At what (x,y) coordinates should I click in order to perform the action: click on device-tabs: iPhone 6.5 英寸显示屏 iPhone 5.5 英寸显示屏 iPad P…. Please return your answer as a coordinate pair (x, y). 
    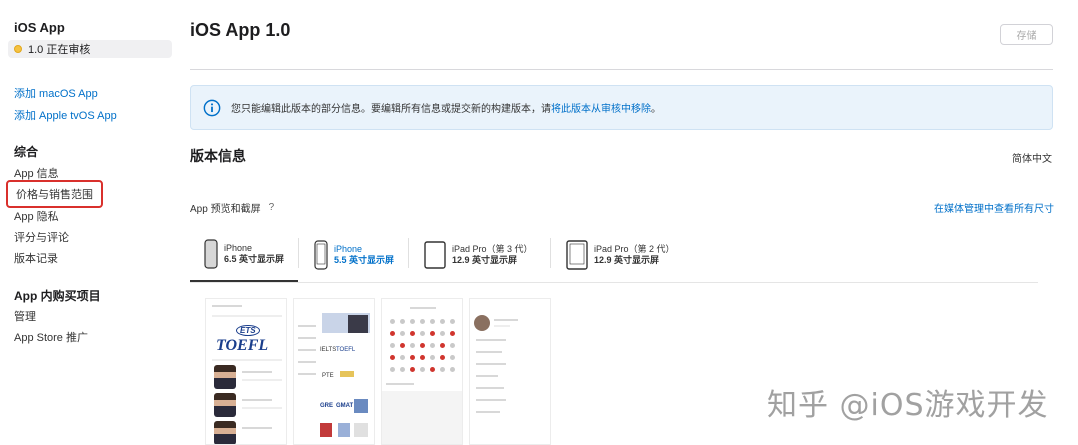
    Looking at the image, I should click on (621, 255).